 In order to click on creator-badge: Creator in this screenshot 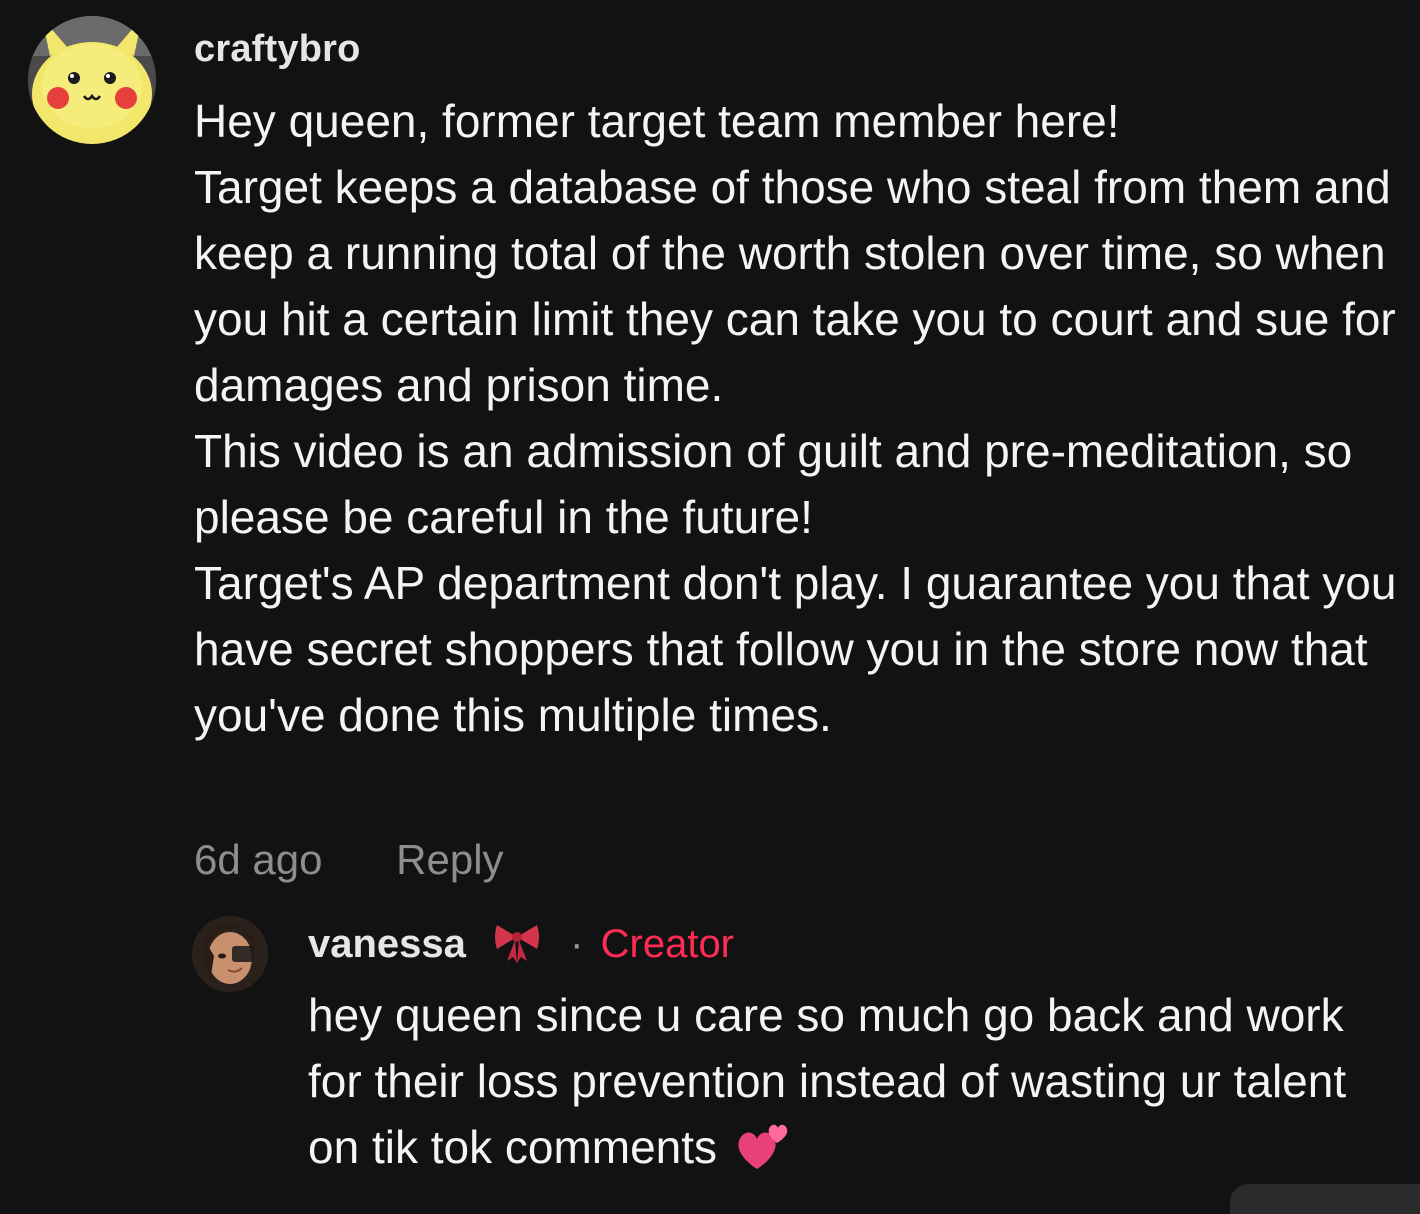, I will do `click(667, 944)`.